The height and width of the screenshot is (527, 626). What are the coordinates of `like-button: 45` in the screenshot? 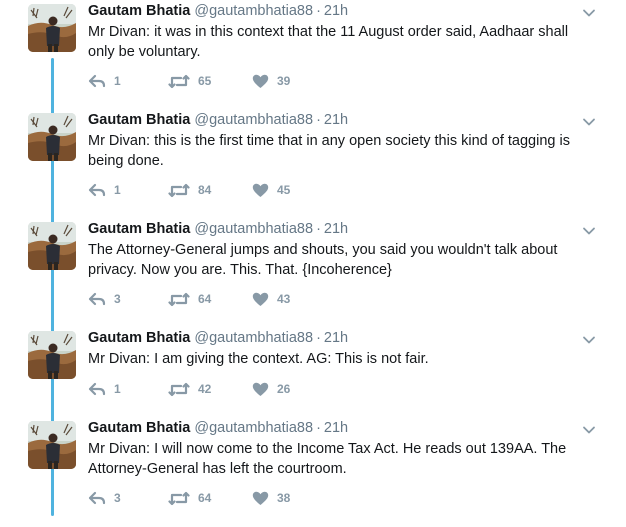 It's located at (271, 190).